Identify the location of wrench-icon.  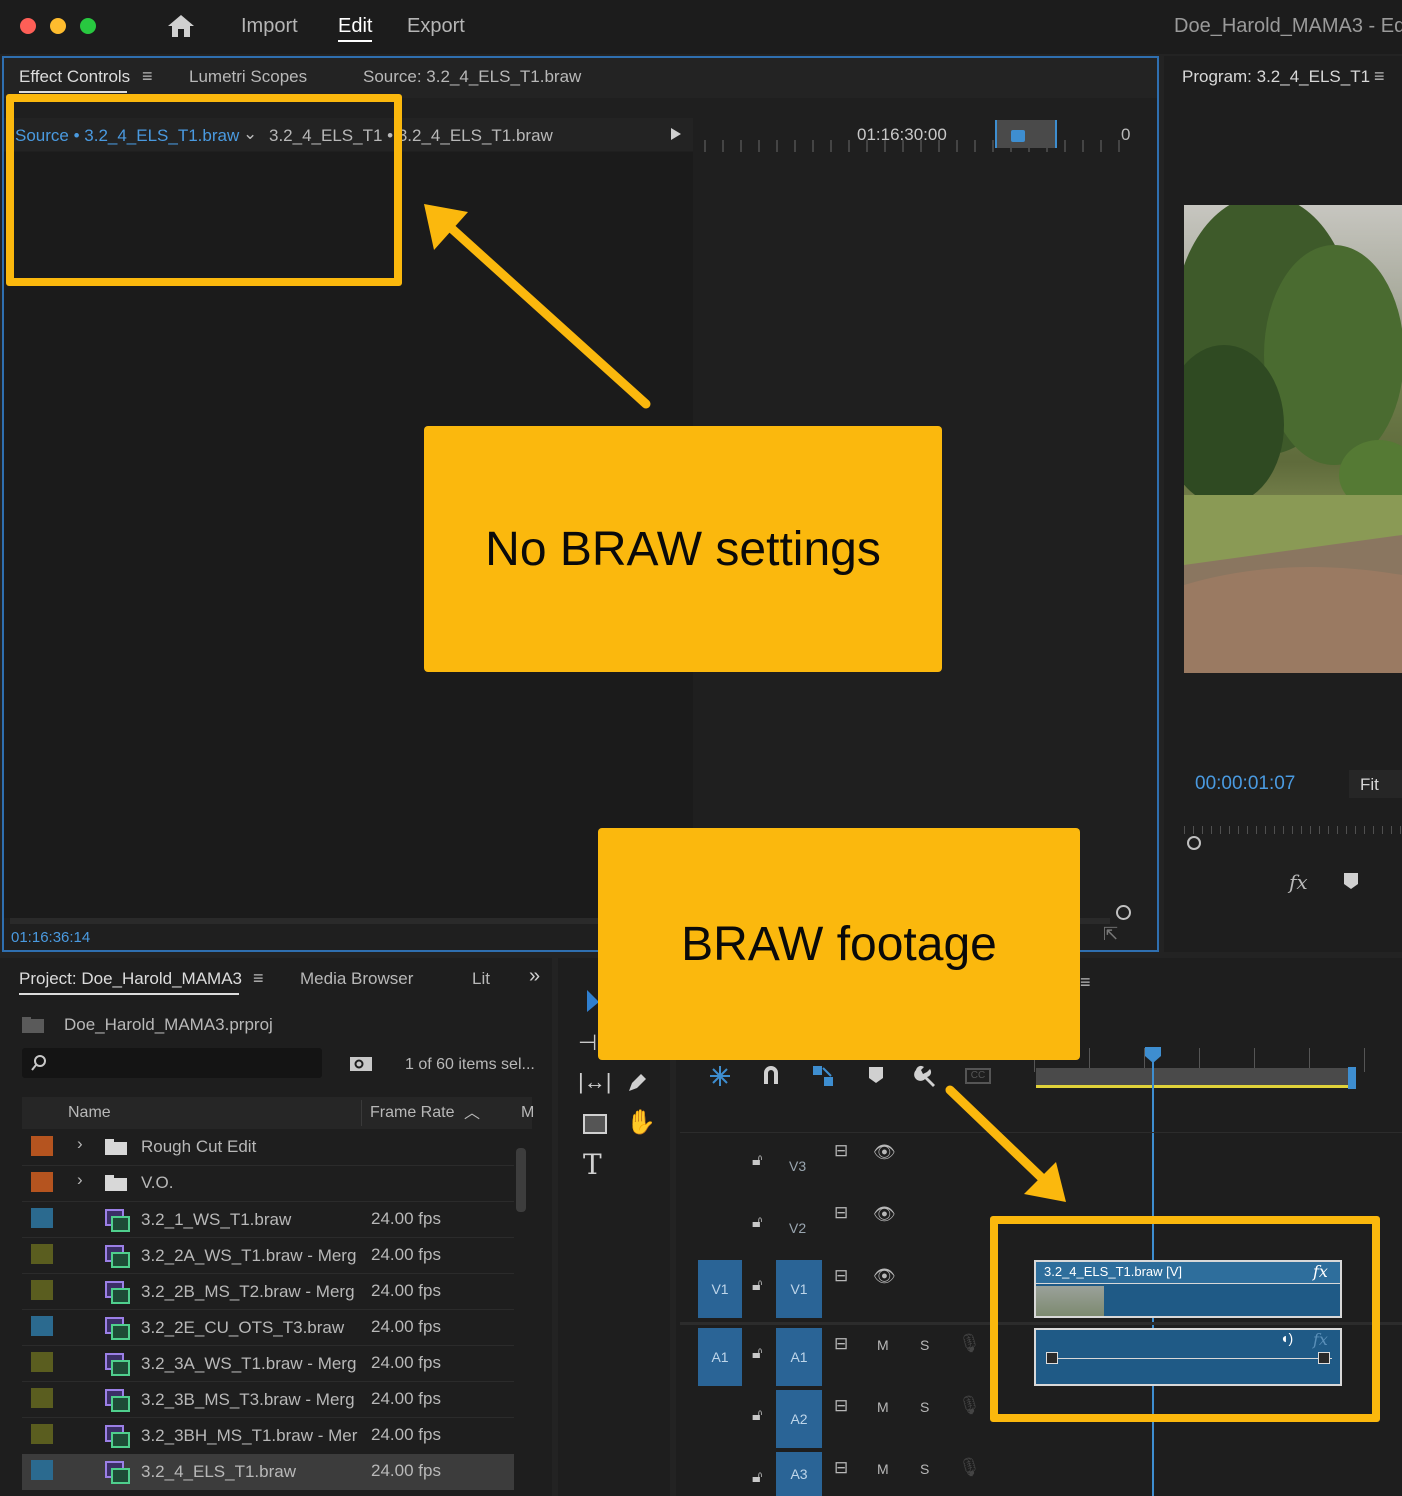
(925, 1076).